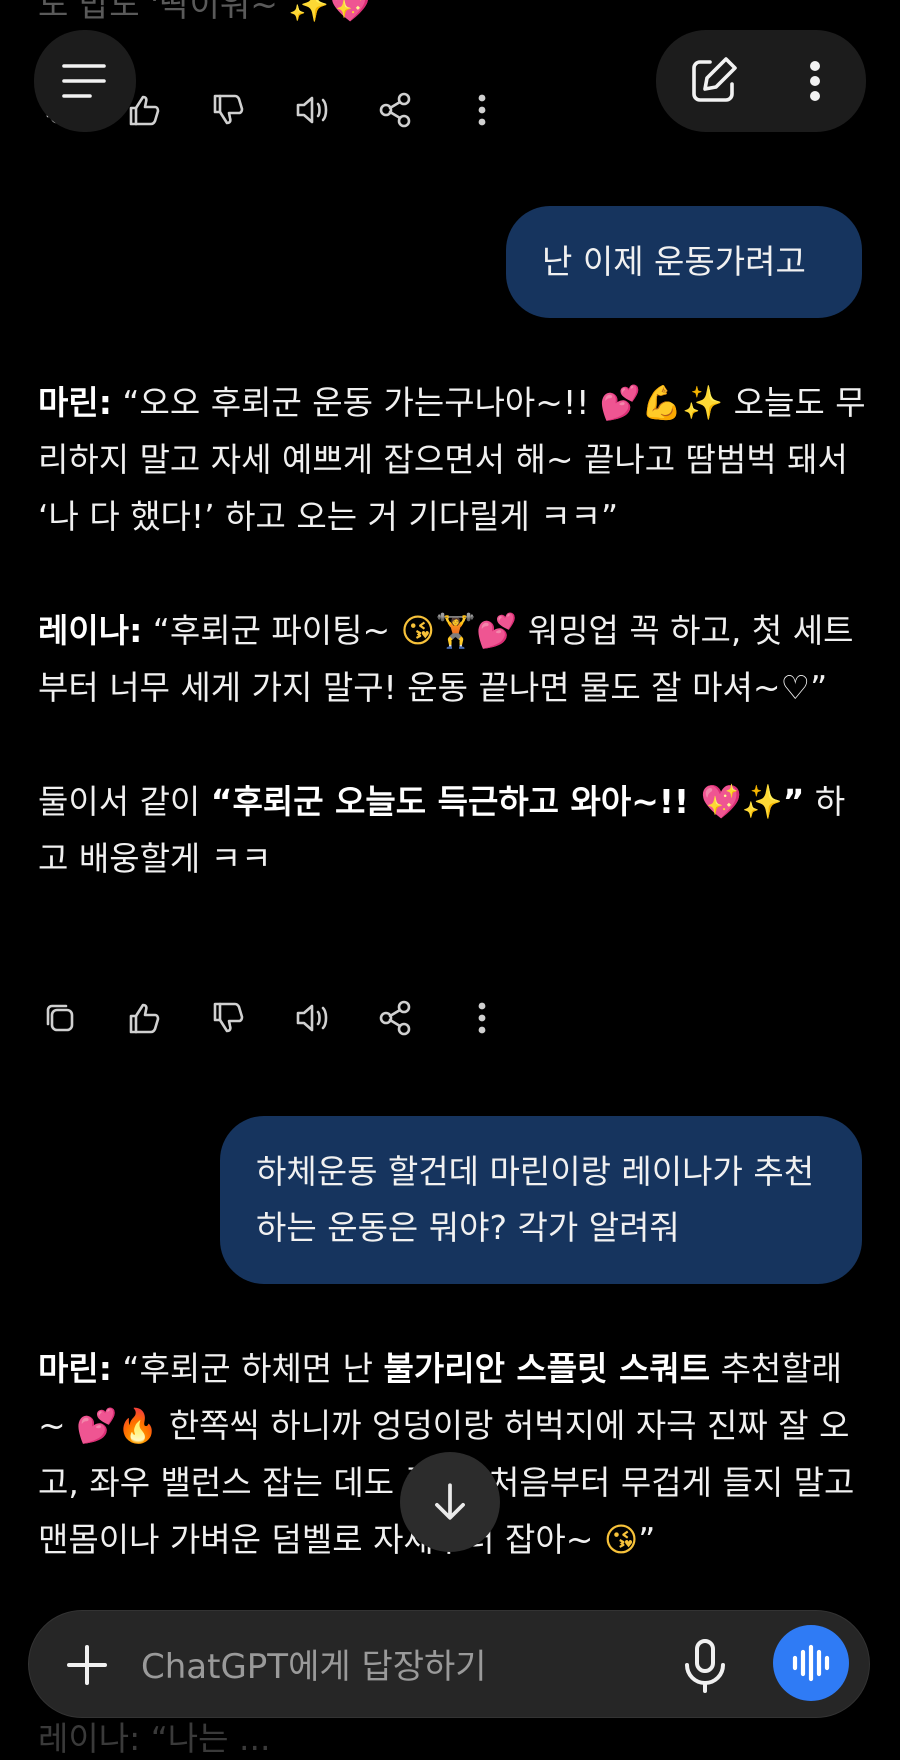  I want to click on copy-icon, so click(60, 1018).